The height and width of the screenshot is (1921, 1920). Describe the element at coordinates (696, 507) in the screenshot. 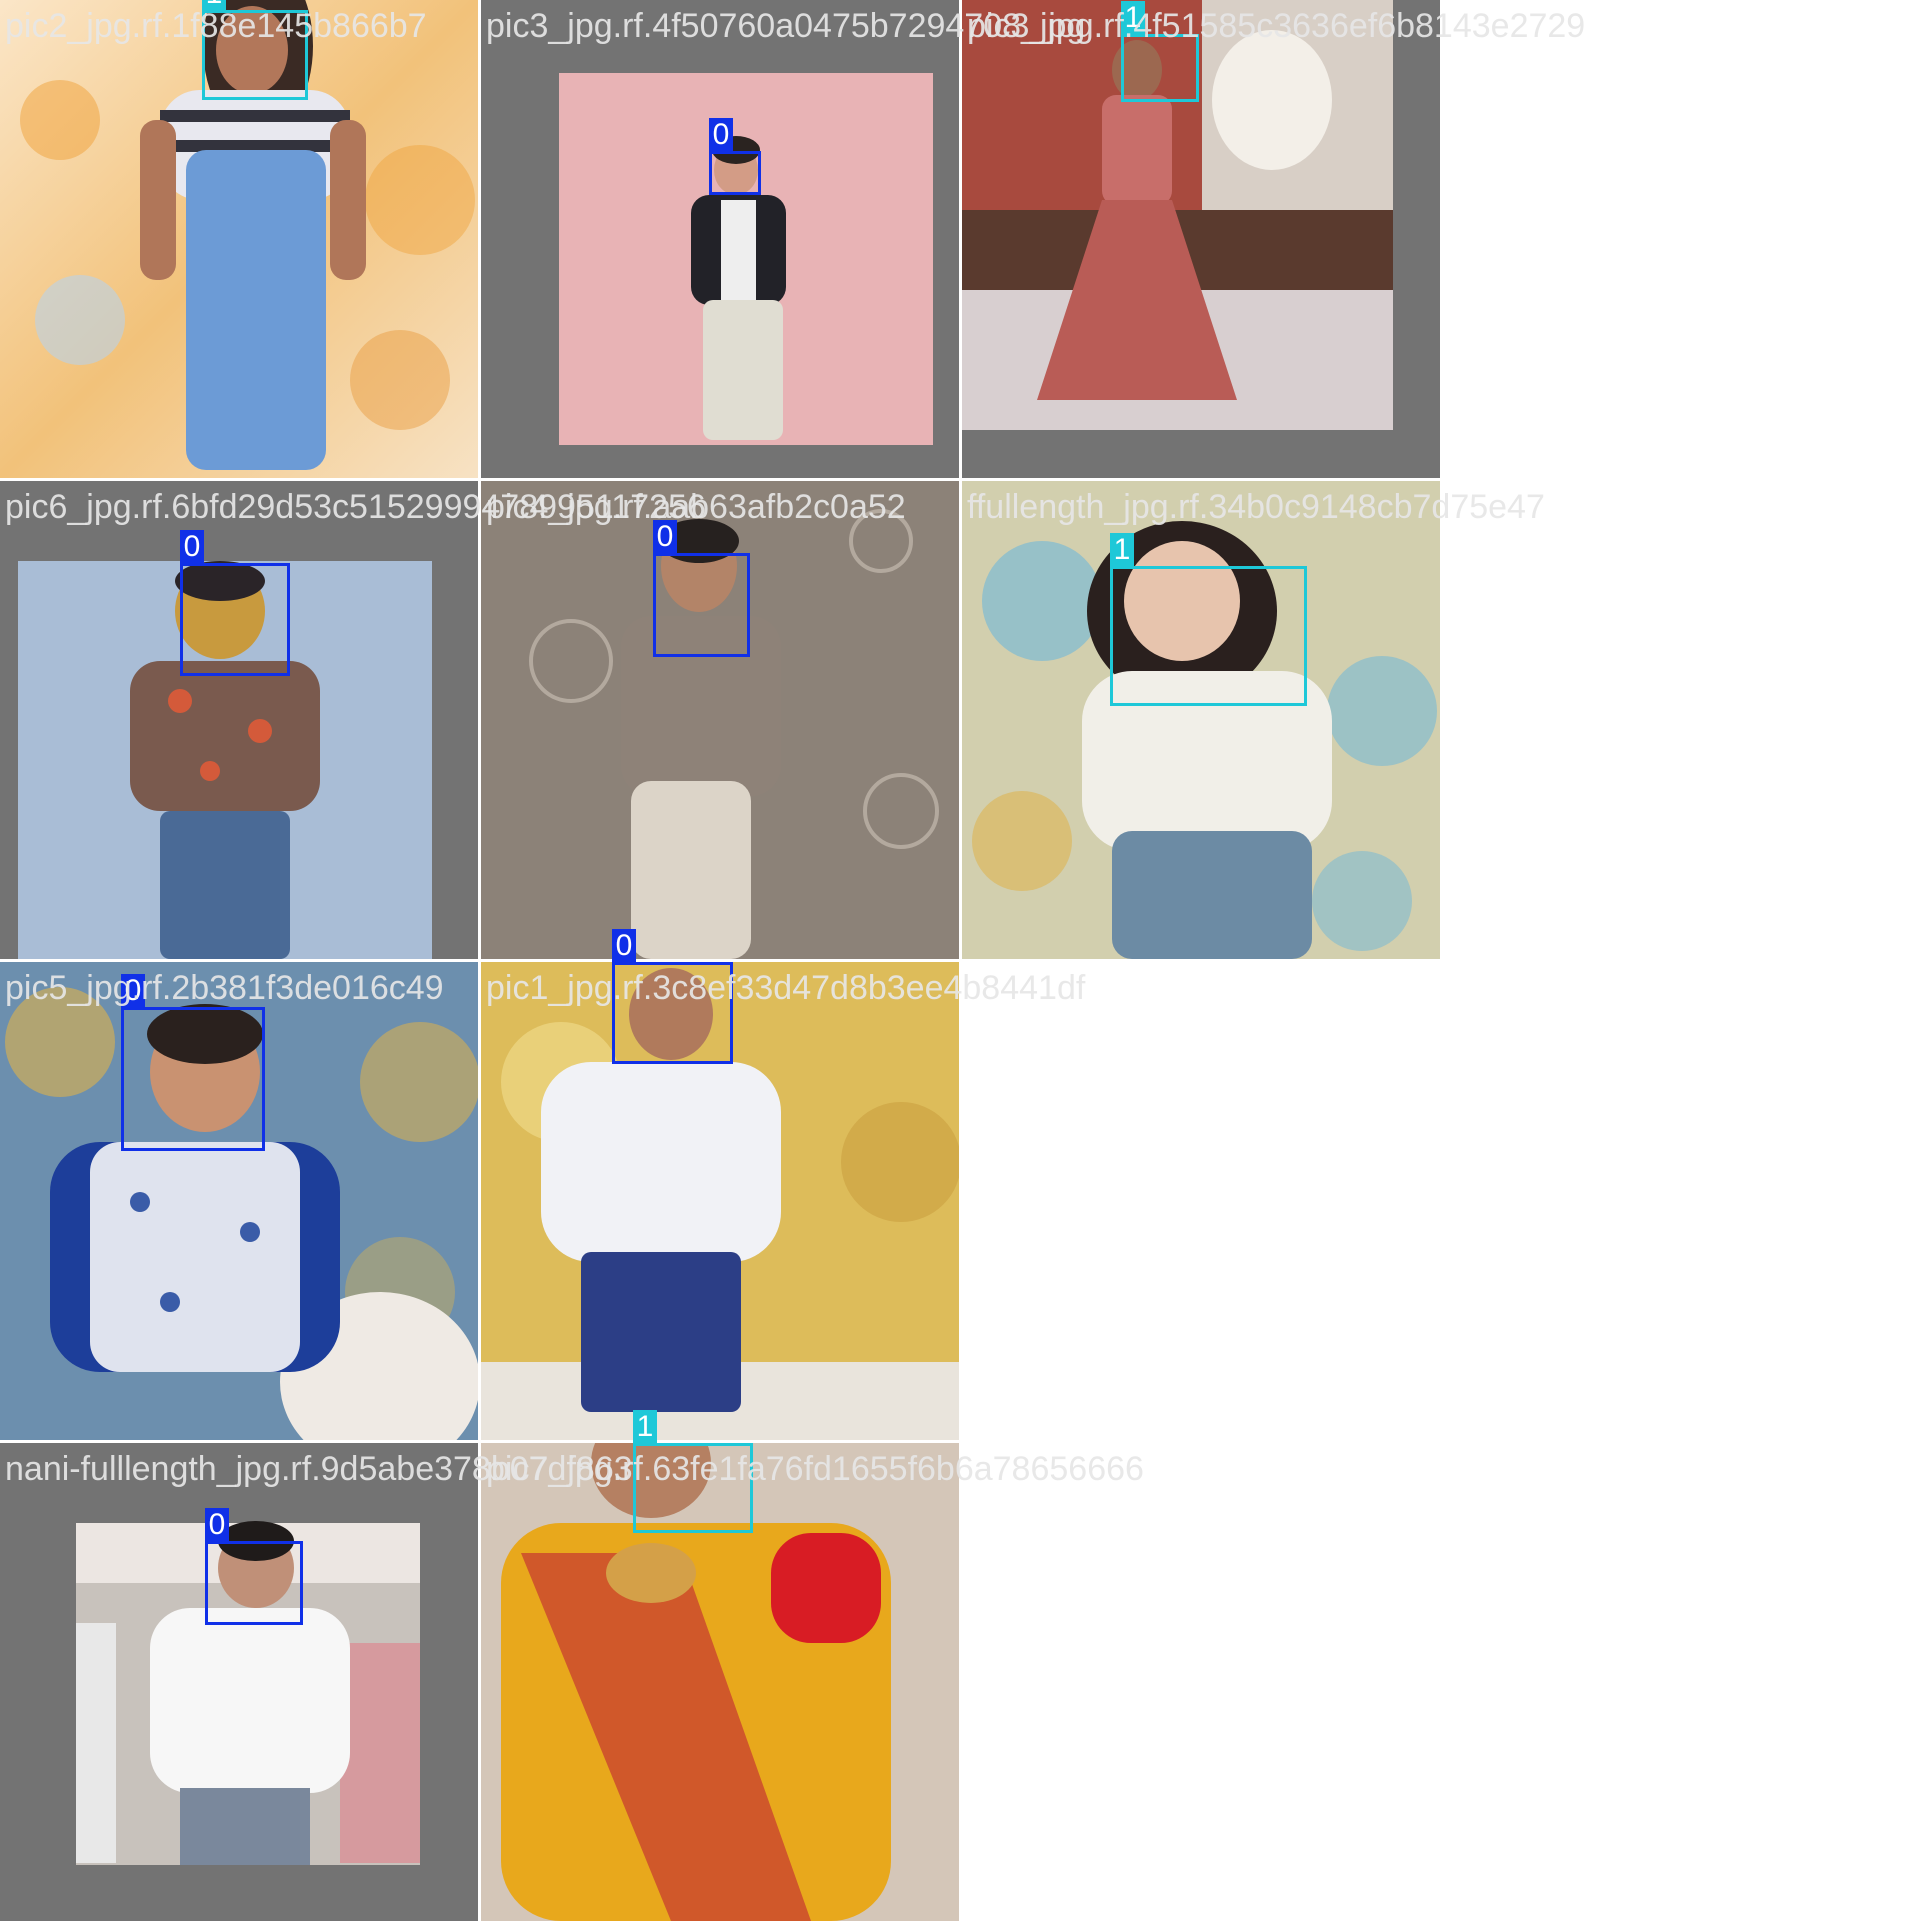

I see `tile-filename: pic4_jpg.rf.aab63afb2c0a52` at that location.